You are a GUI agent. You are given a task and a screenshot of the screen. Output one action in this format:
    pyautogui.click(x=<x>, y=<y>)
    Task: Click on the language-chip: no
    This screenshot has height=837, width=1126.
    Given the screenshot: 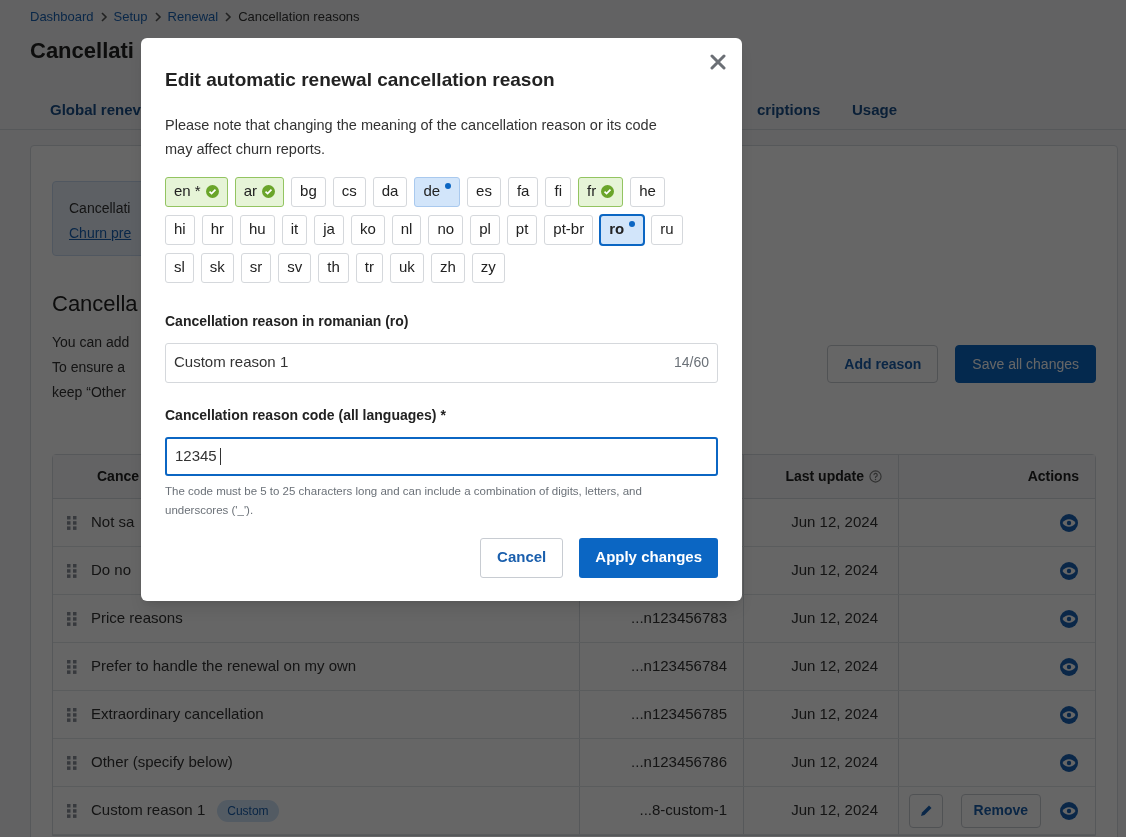 What is the action you would take?
    pyautogui.click(x=446, y=229)
    